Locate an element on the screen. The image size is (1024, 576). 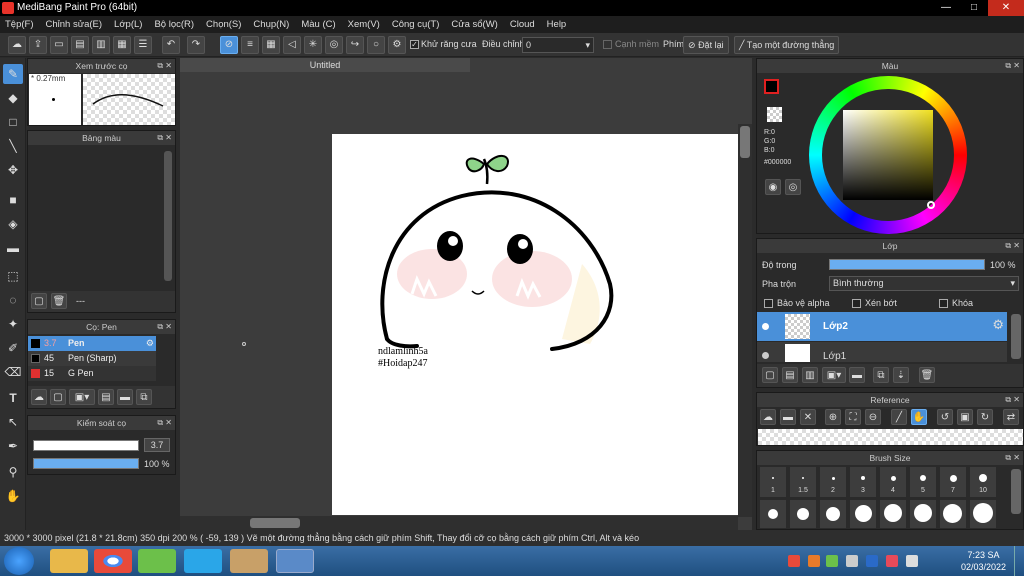
protect-alpha-checkbox is located at coordinates (768, 303).